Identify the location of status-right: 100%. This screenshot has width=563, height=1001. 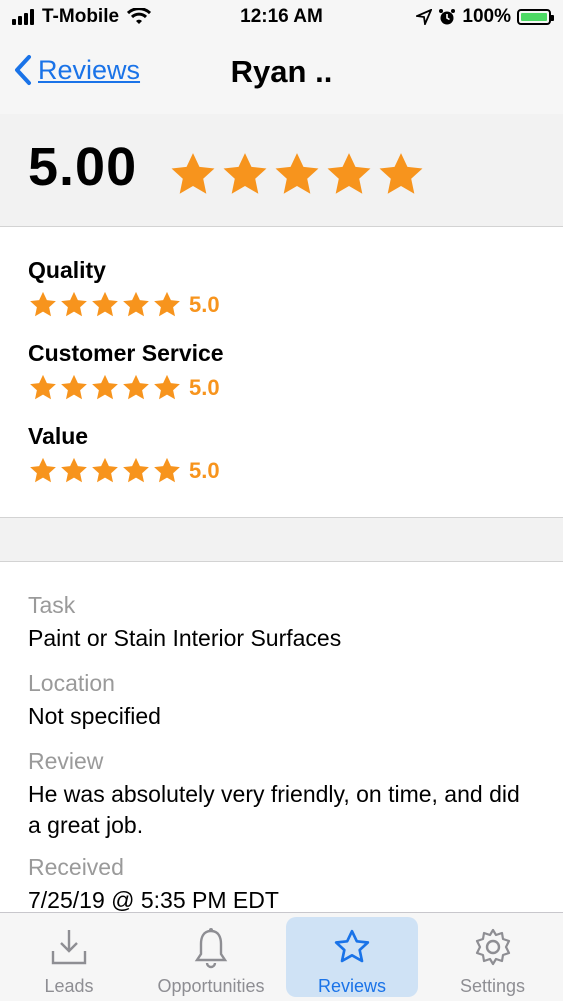
(485, 17).